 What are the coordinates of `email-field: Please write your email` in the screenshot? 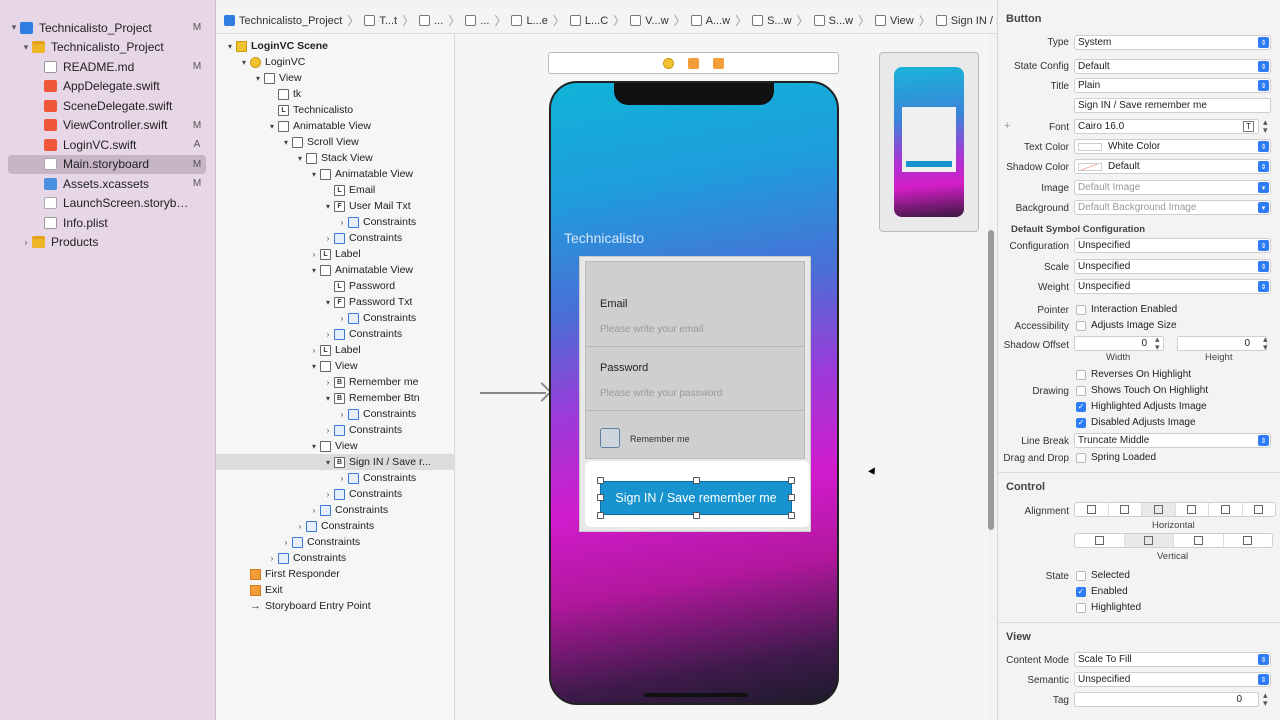 It's located at (651, 329).